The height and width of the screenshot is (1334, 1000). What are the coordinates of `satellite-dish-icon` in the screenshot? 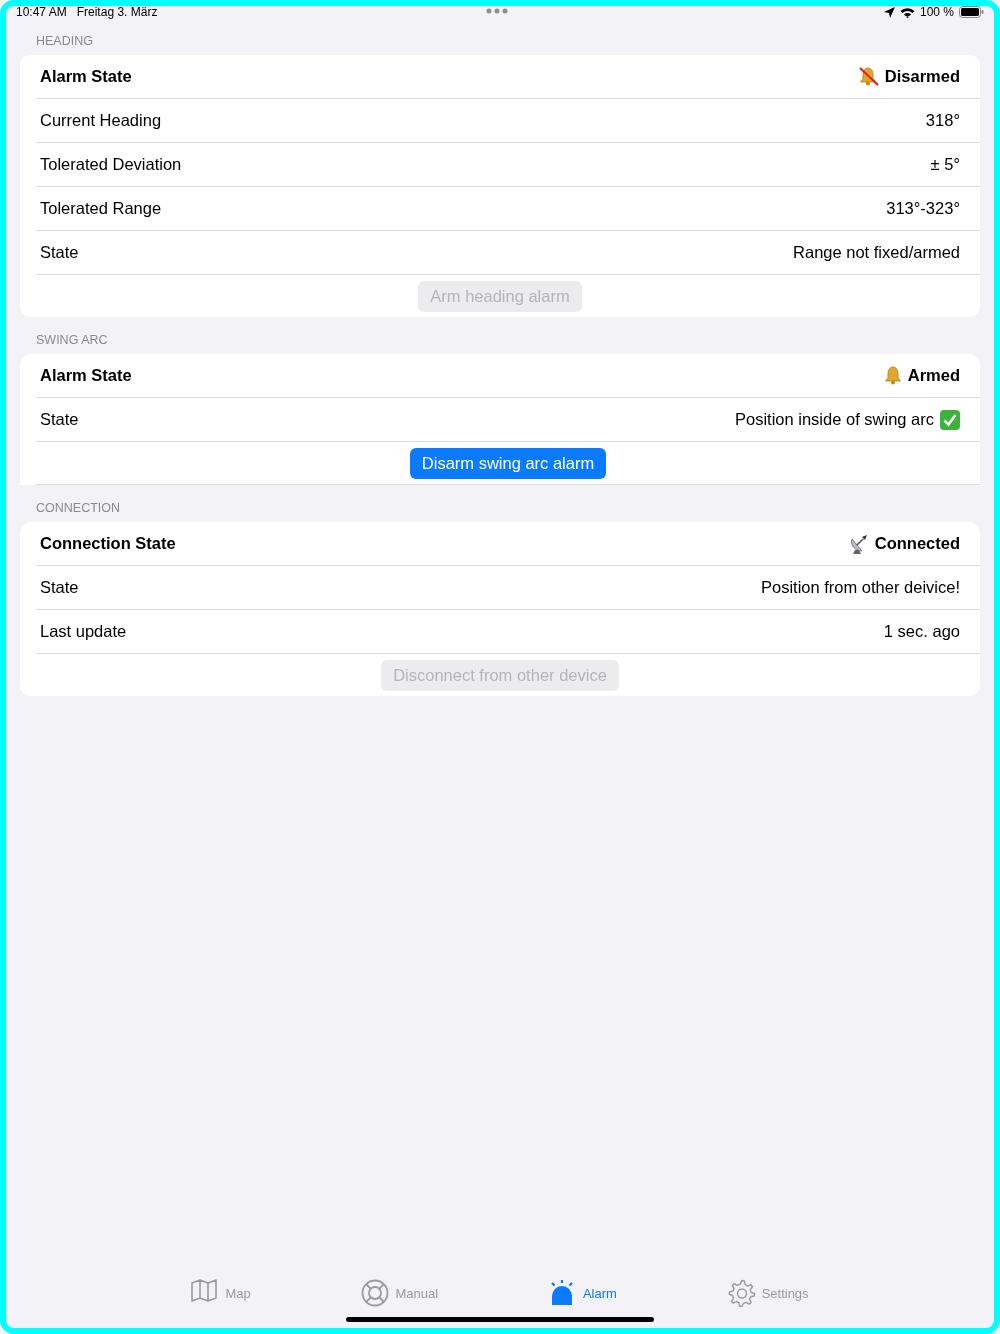 It's located at (858, 543).